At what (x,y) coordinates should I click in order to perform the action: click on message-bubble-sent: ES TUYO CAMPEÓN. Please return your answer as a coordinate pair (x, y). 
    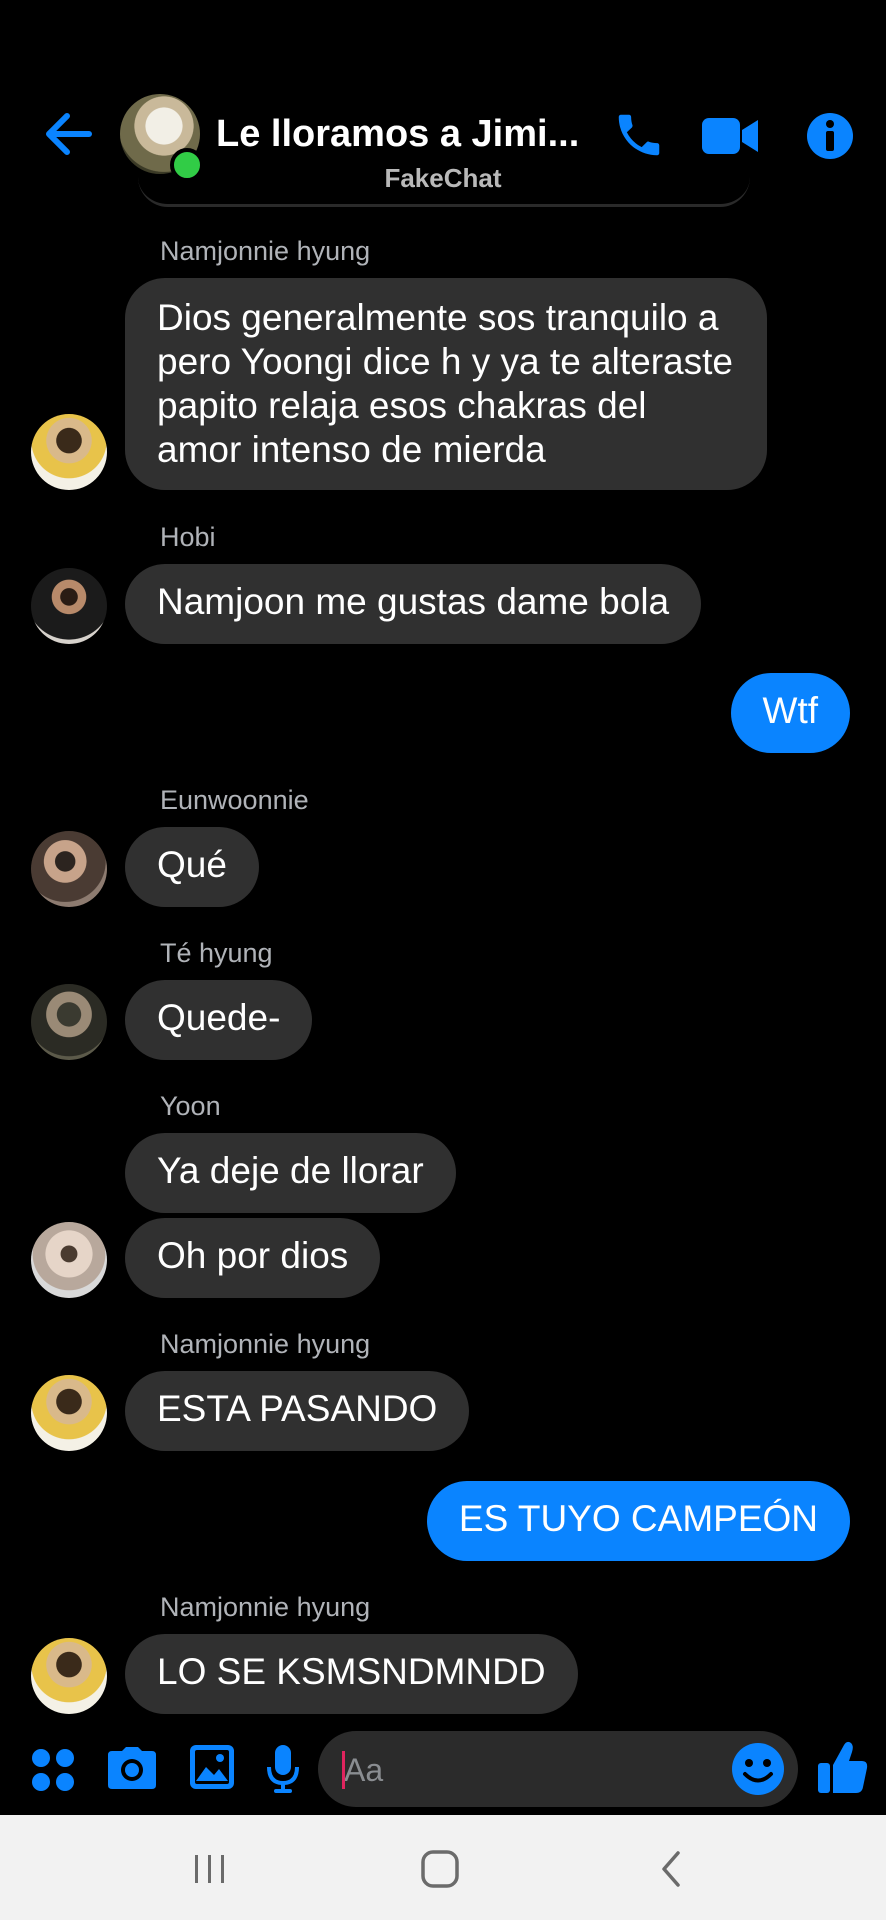
    Looking at the image, I should click on (638, 1521).